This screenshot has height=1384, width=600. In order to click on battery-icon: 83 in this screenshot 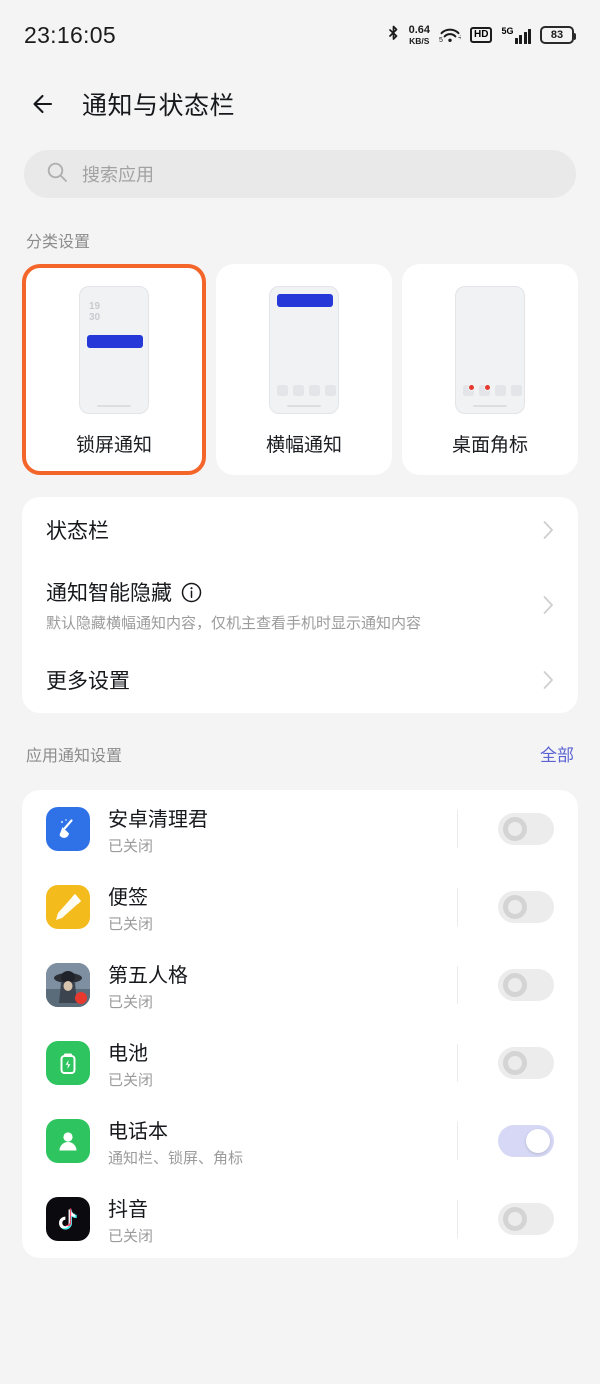, I will do `click(558, 35)`.